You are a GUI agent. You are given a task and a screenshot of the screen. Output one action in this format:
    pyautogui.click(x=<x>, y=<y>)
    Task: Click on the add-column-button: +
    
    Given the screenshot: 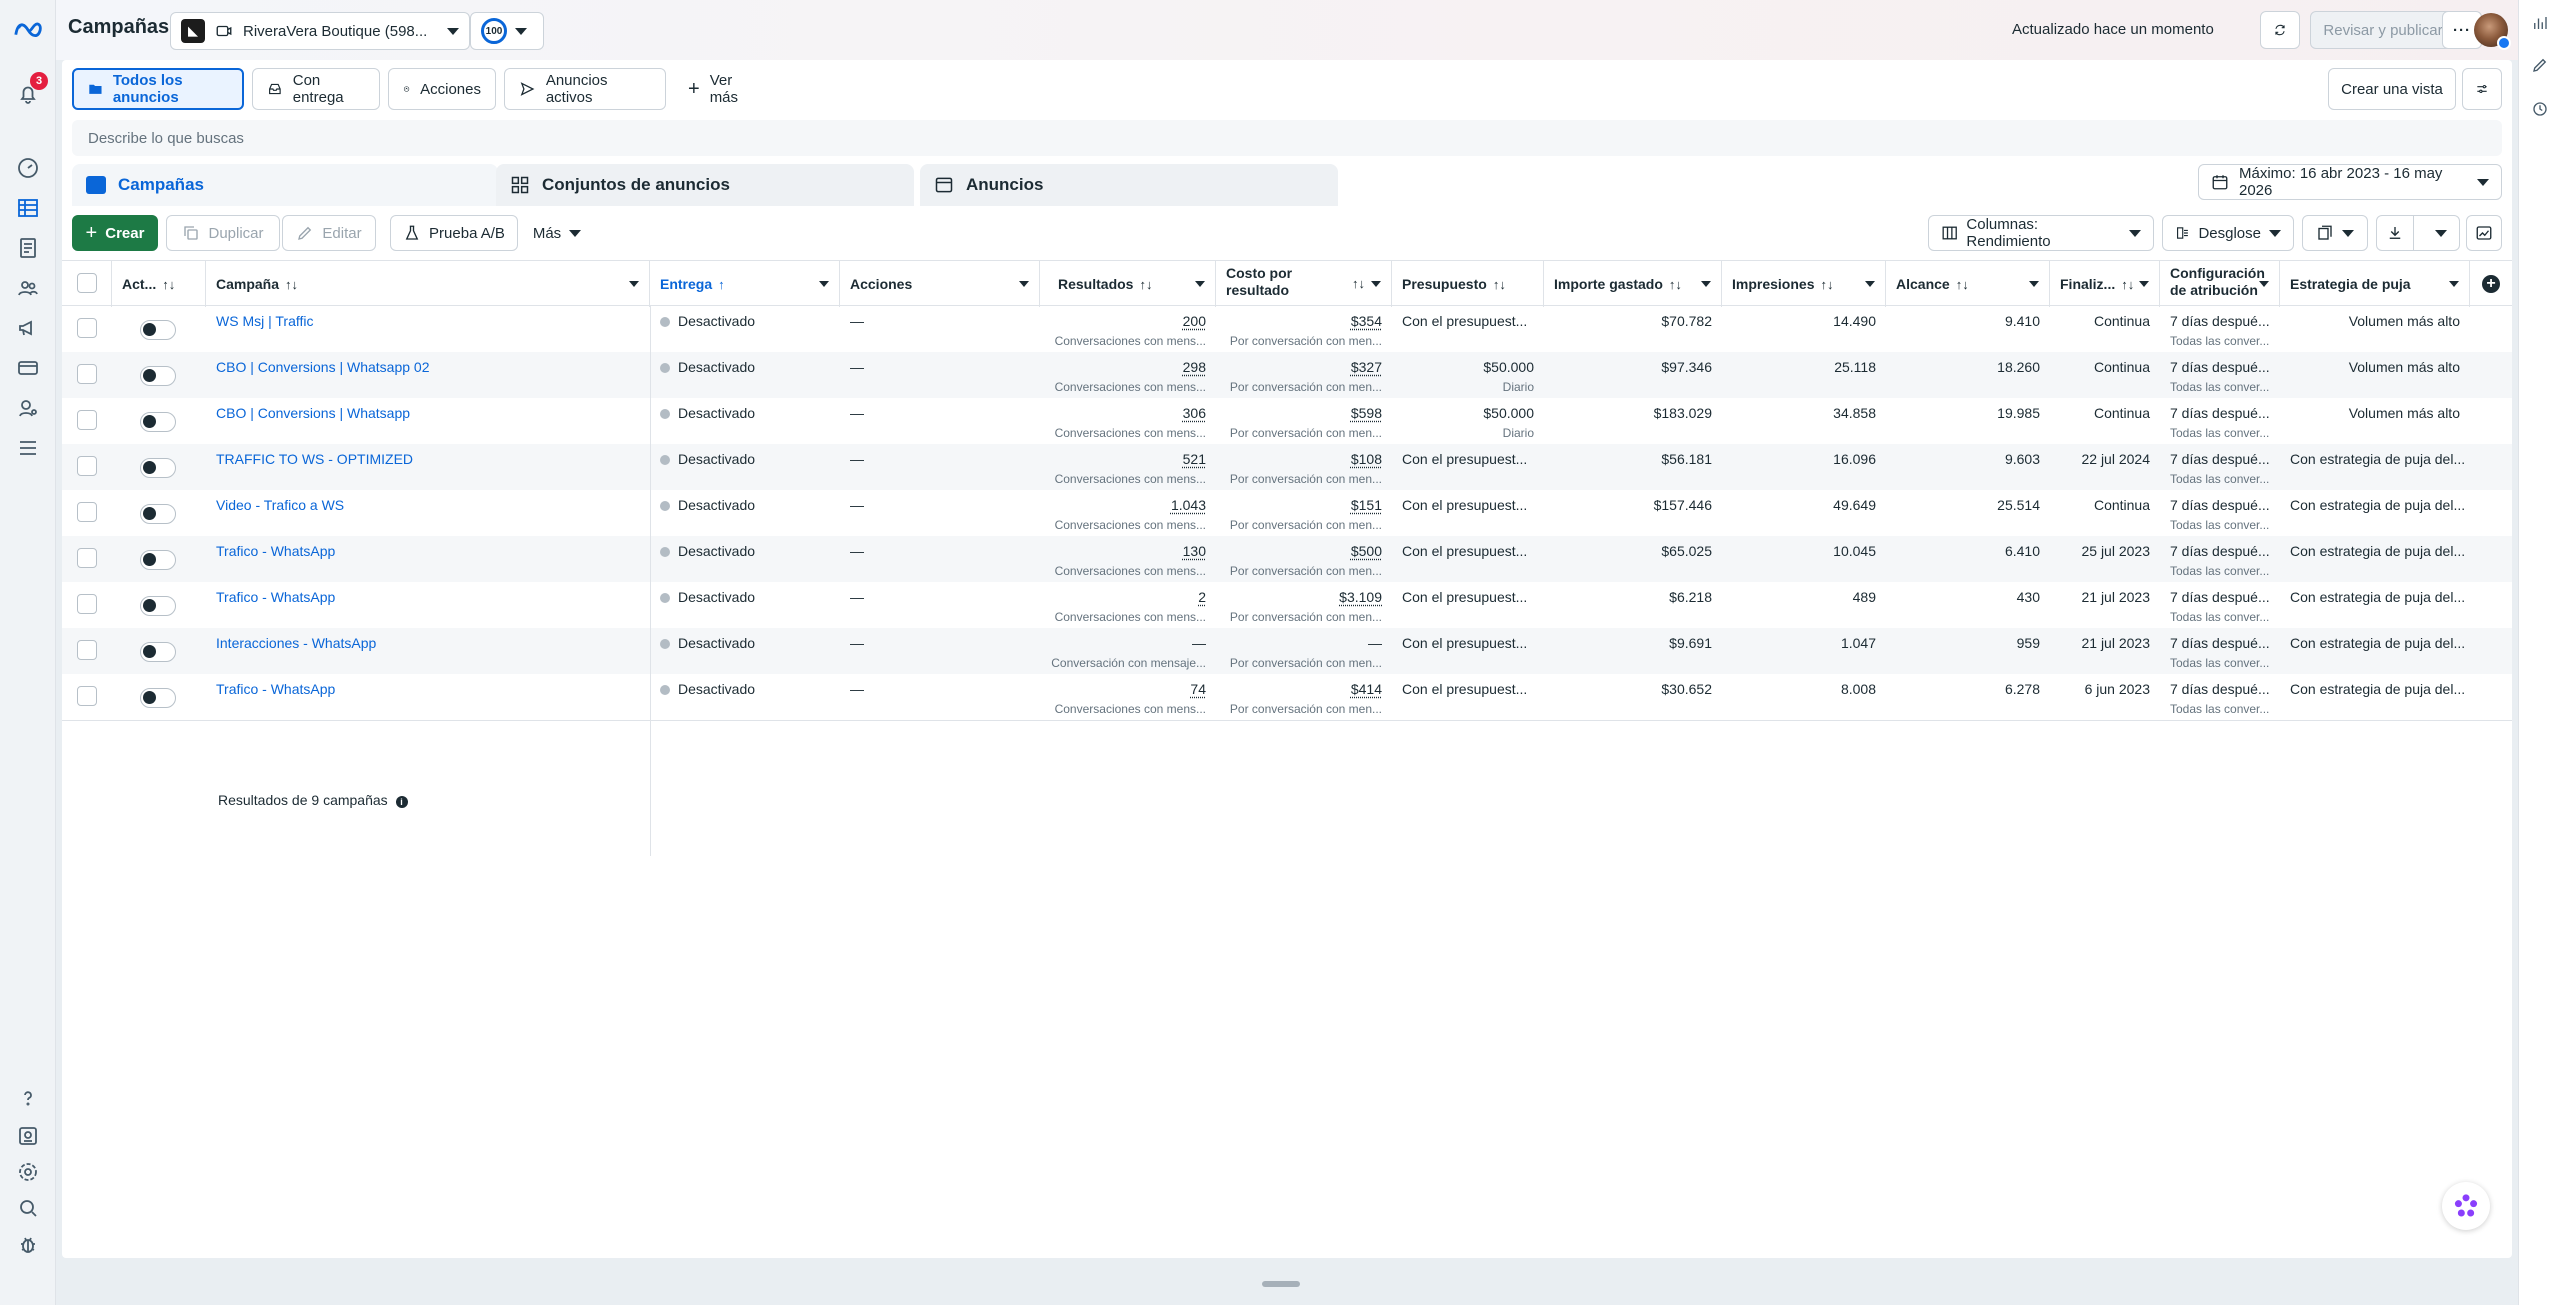 What is the action you would take?
    pyautogui.click(x=2491, y=284)
    